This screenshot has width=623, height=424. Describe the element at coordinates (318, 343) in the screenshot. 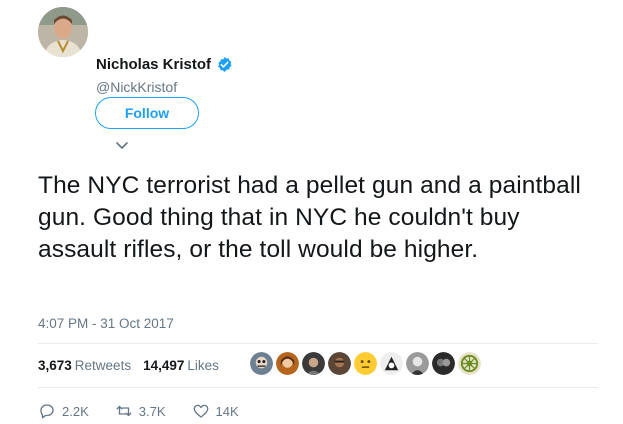

I see `divider-top` at that location.